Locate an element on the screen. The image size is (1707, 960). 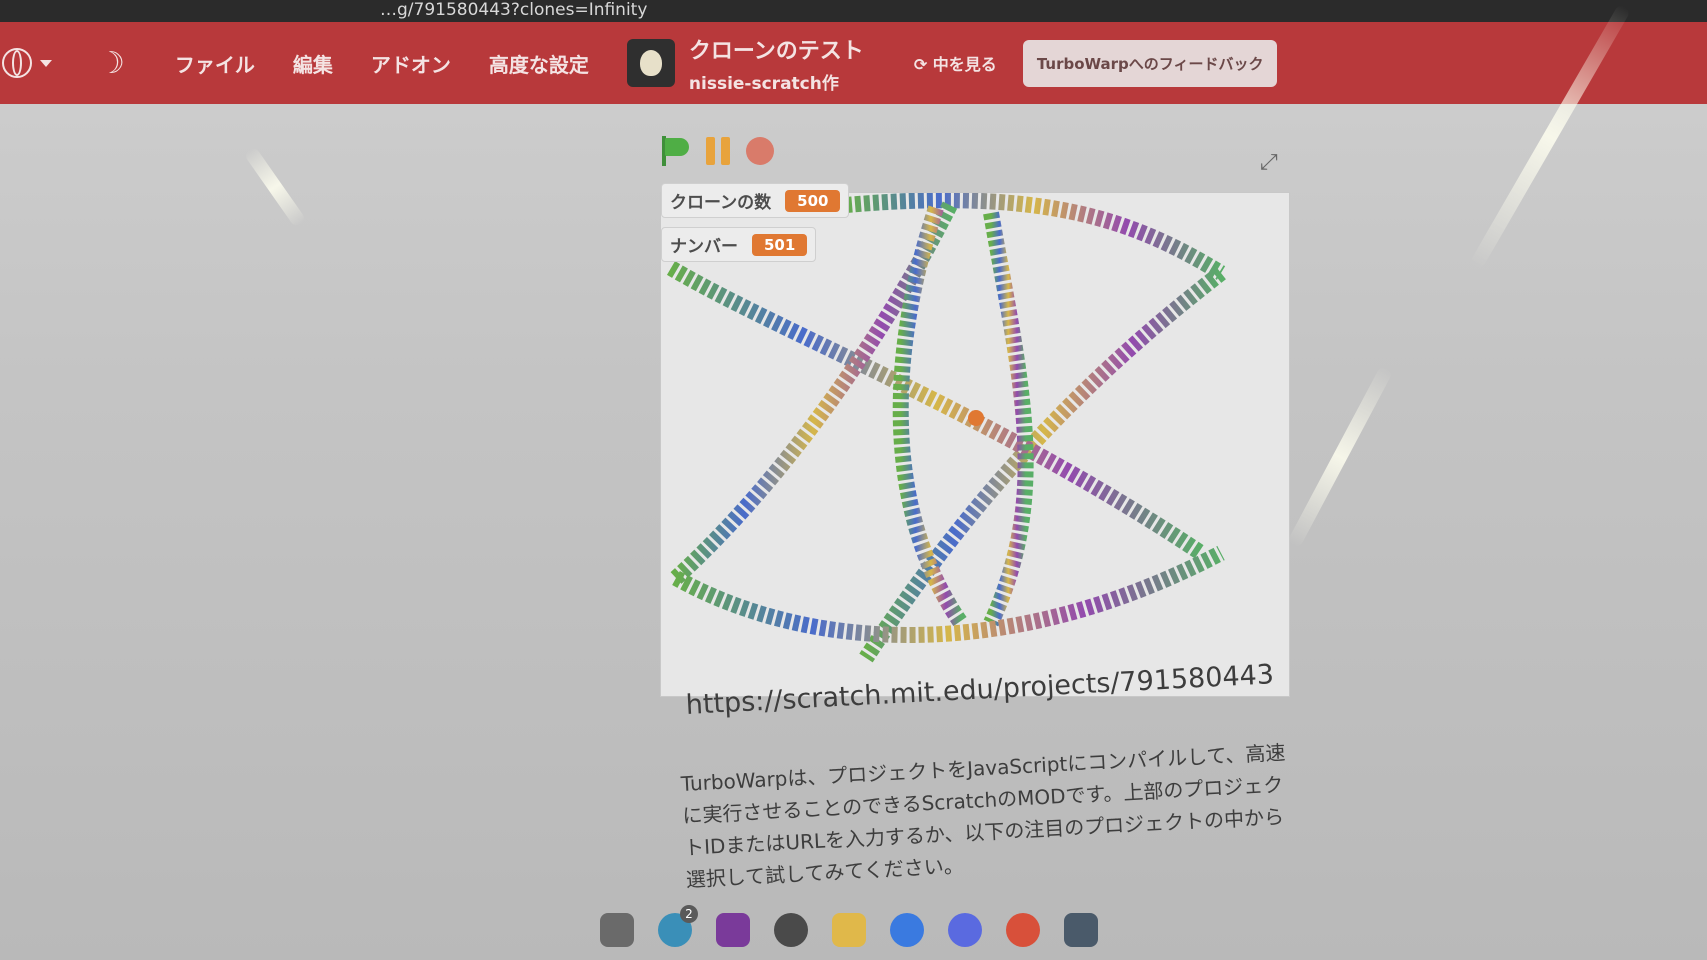
fullscreen-icon: ⤢ is located at coordinates (1269, 162).